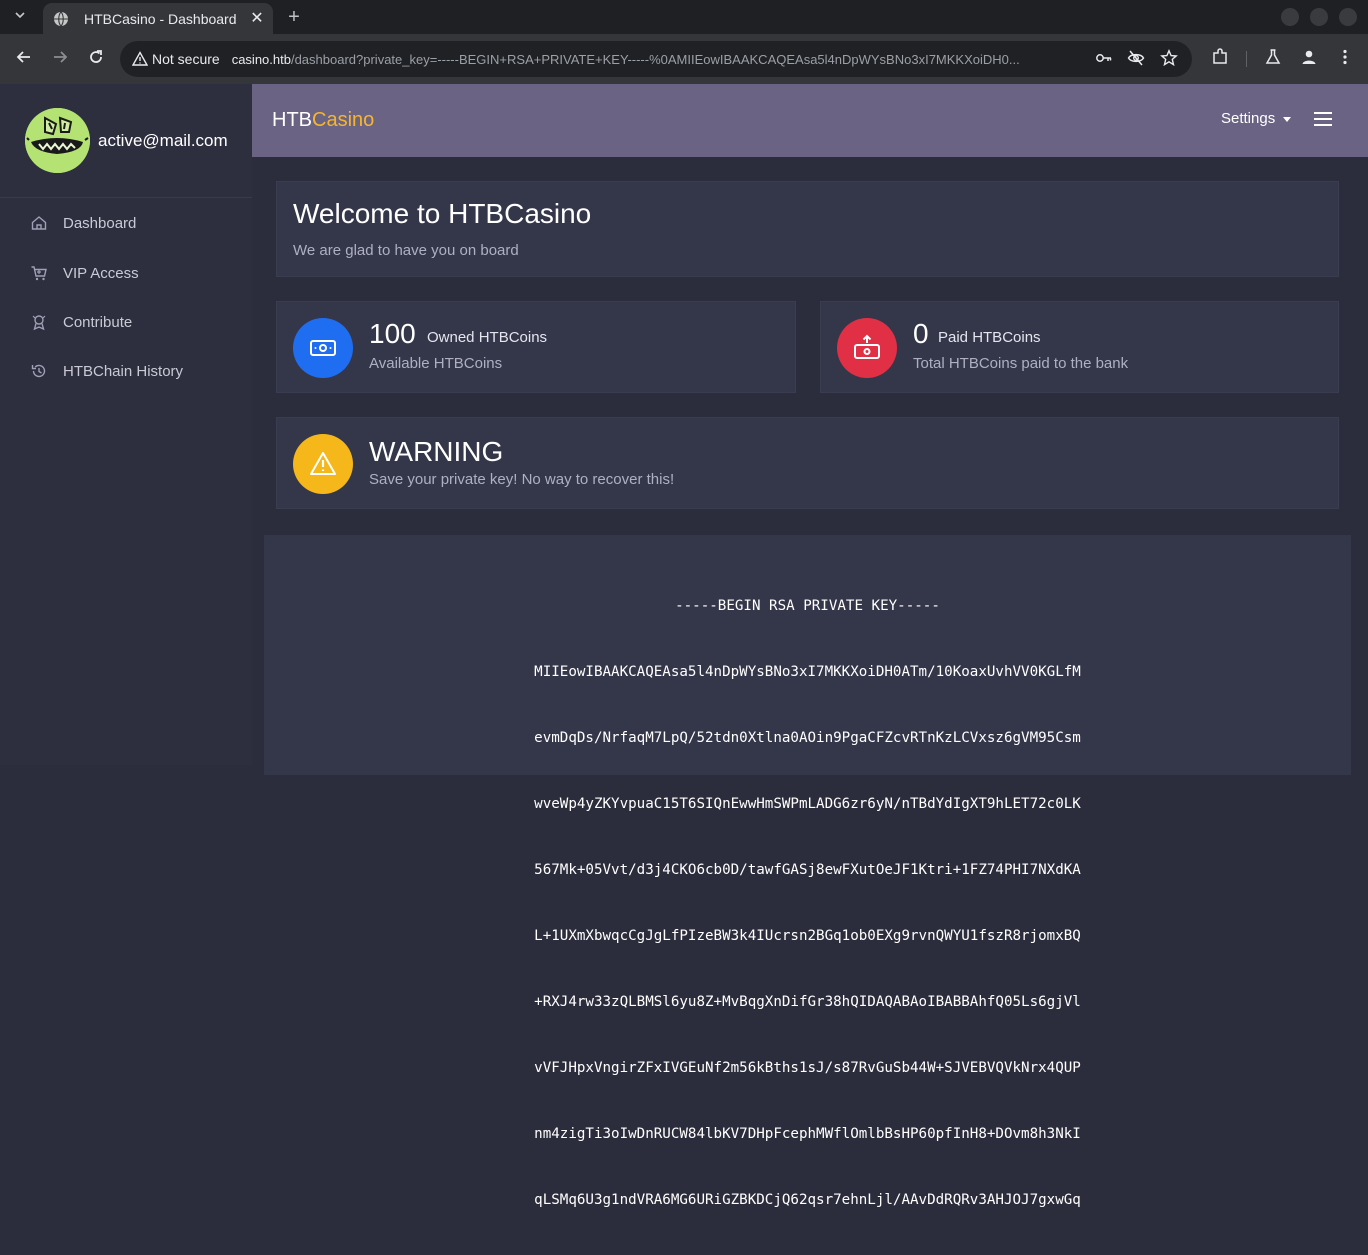 The width and height of the screenshot is (1368, 1255). I want to click on back-arrow-icon, so click(24, 59).